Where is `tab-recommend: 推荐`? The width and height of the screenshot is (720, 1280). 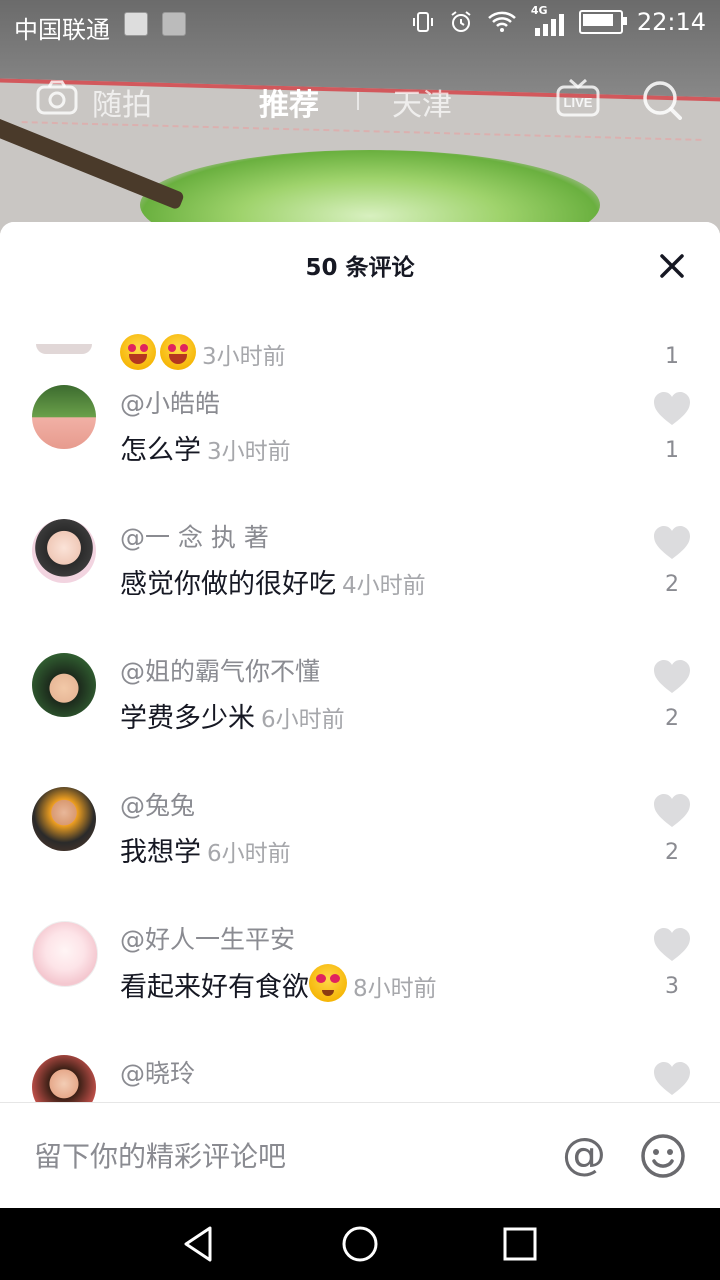 tab-recommend: 推荐 is located at coordinates (289, 102).